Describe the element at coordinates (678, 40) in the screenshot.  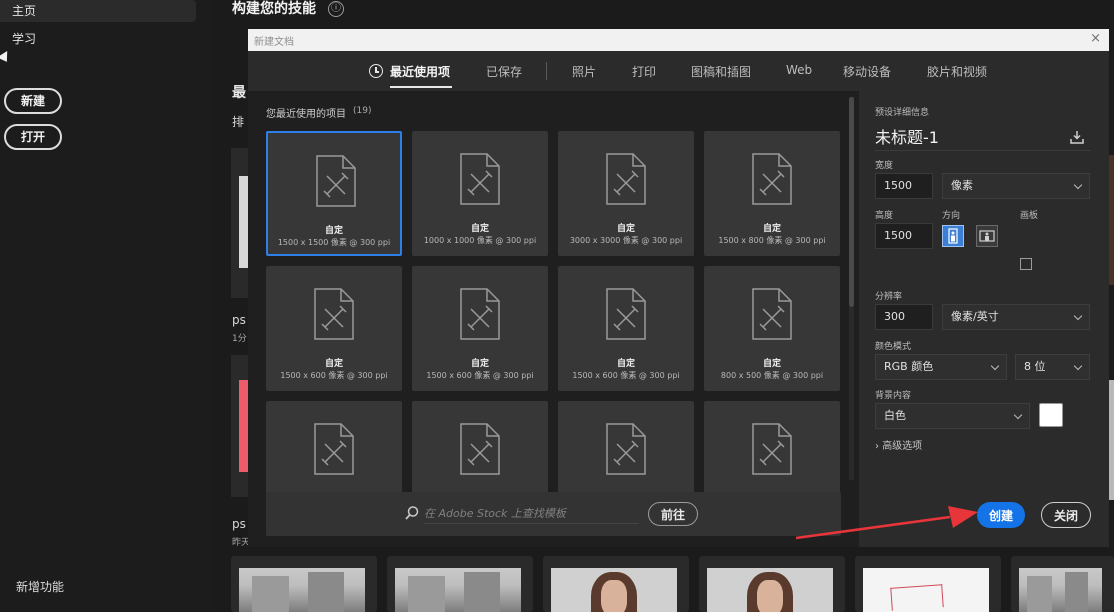
I see `dialog-titlebar: 新建文档 ×` at that location.